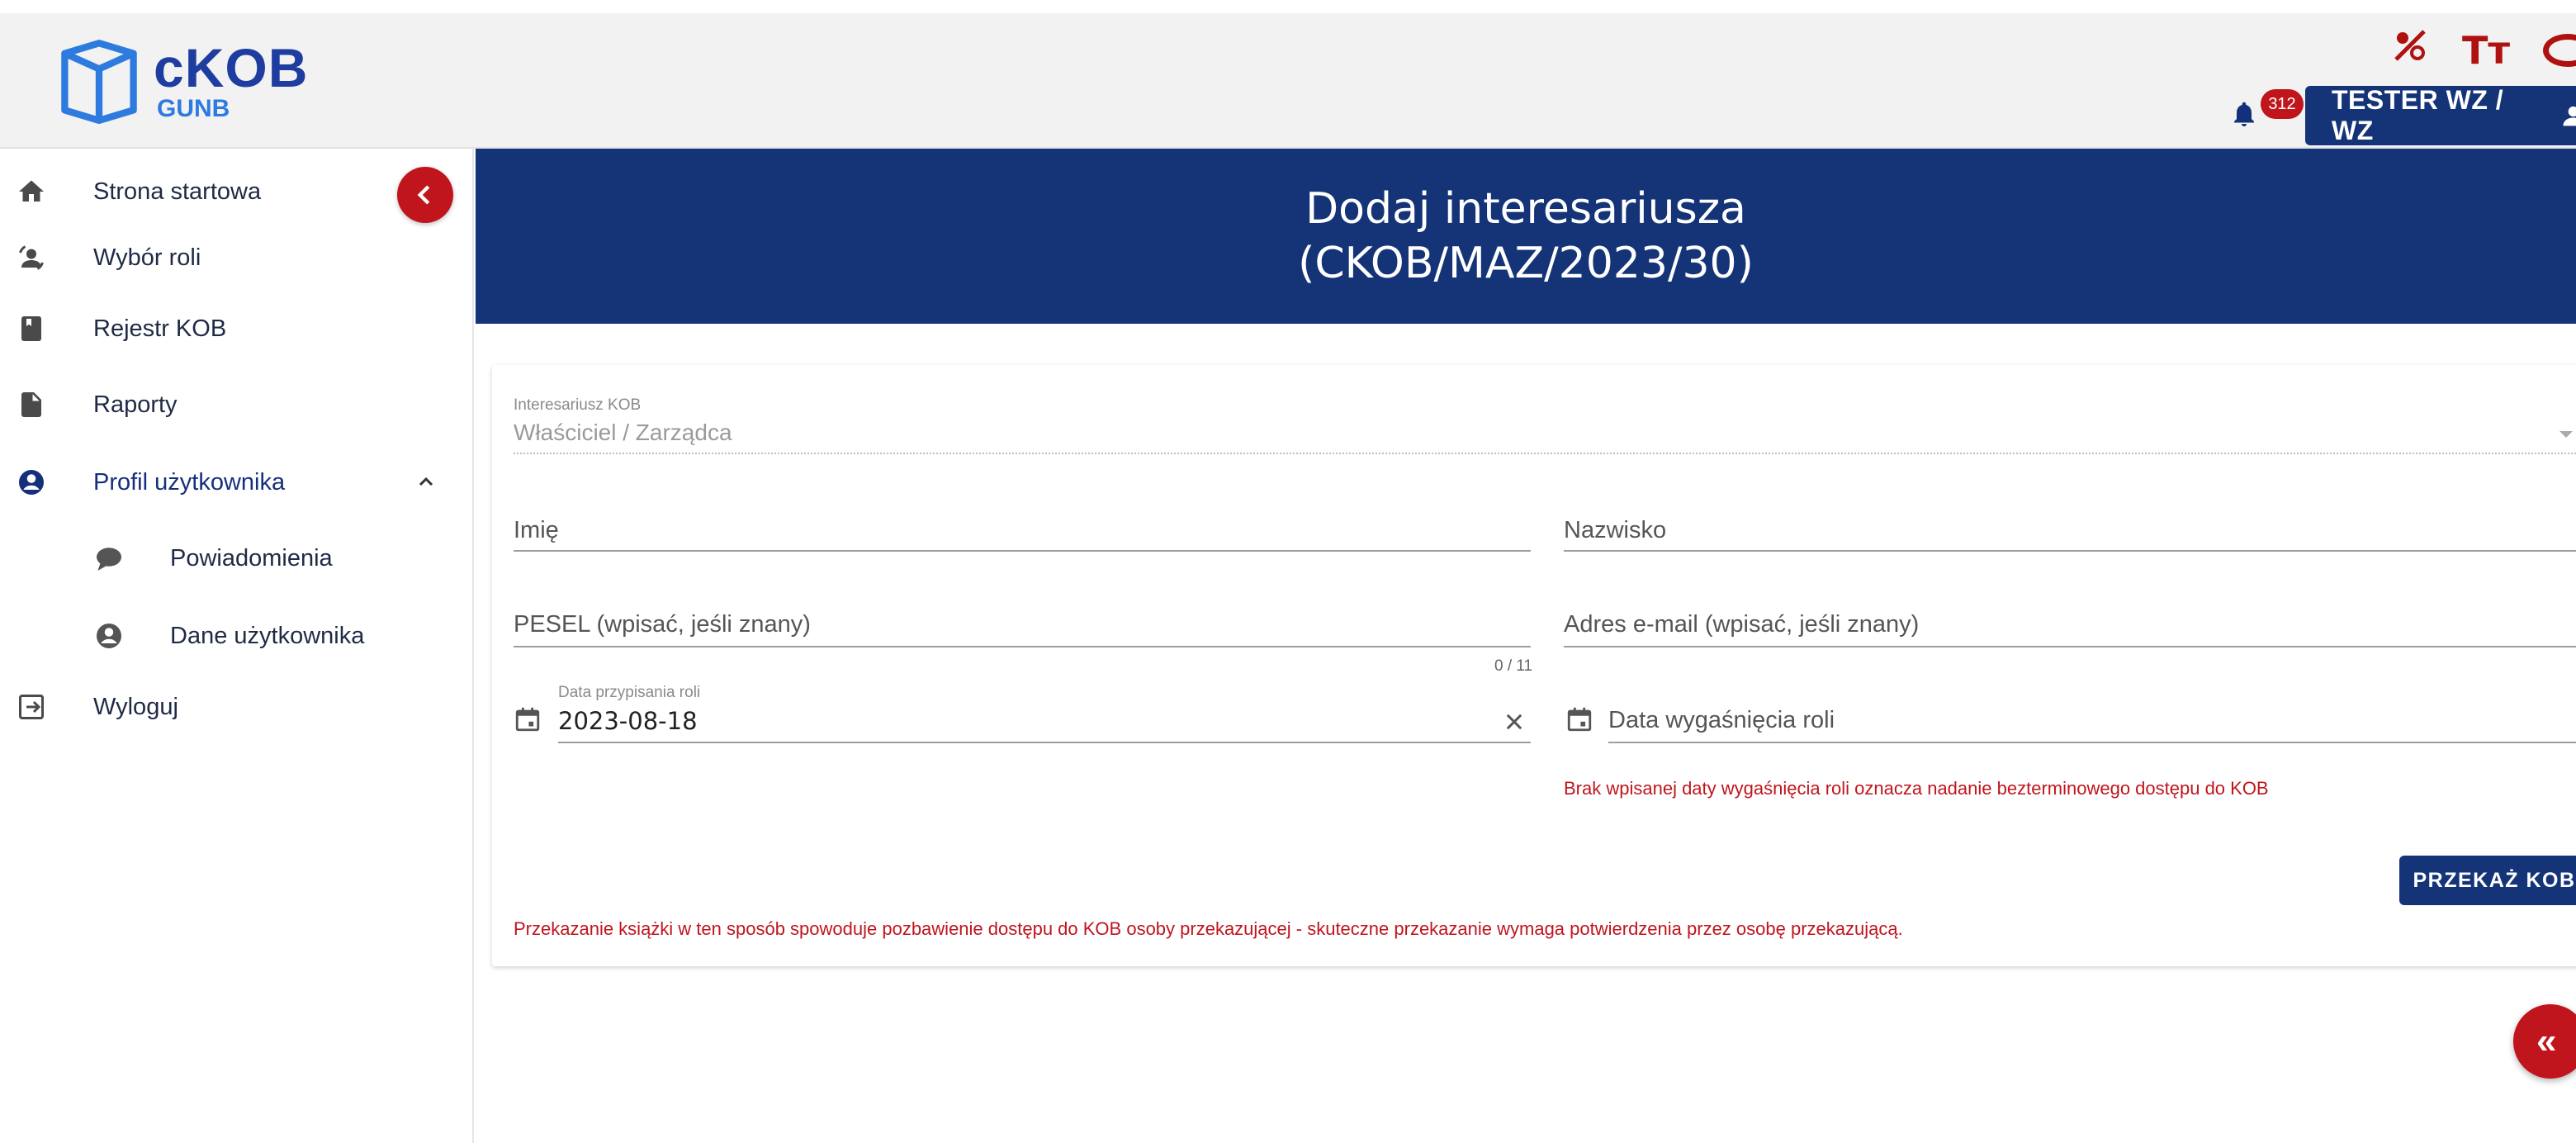 This screenshot has width=2576, height=1143. Describe the element at coordinates (2282, 104) in the screenshot. I see `notification-badge: 312` at that location.